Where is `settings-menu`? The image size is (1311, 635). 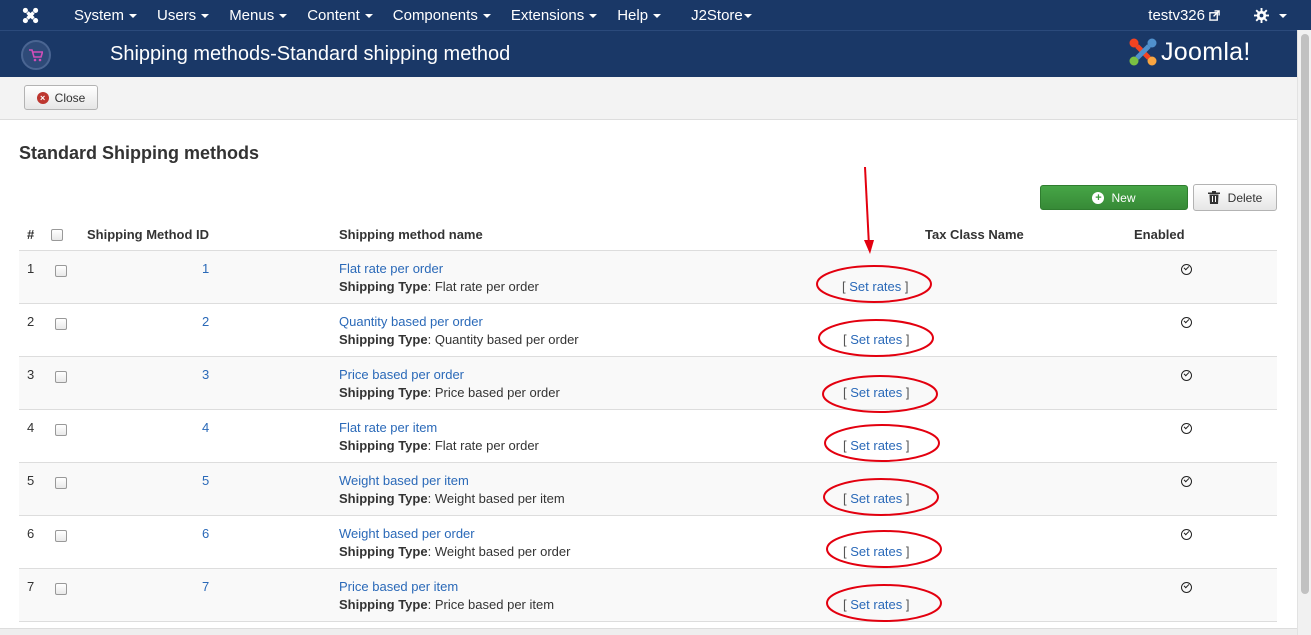
settings-menu is located at coordinates (1270, 15).